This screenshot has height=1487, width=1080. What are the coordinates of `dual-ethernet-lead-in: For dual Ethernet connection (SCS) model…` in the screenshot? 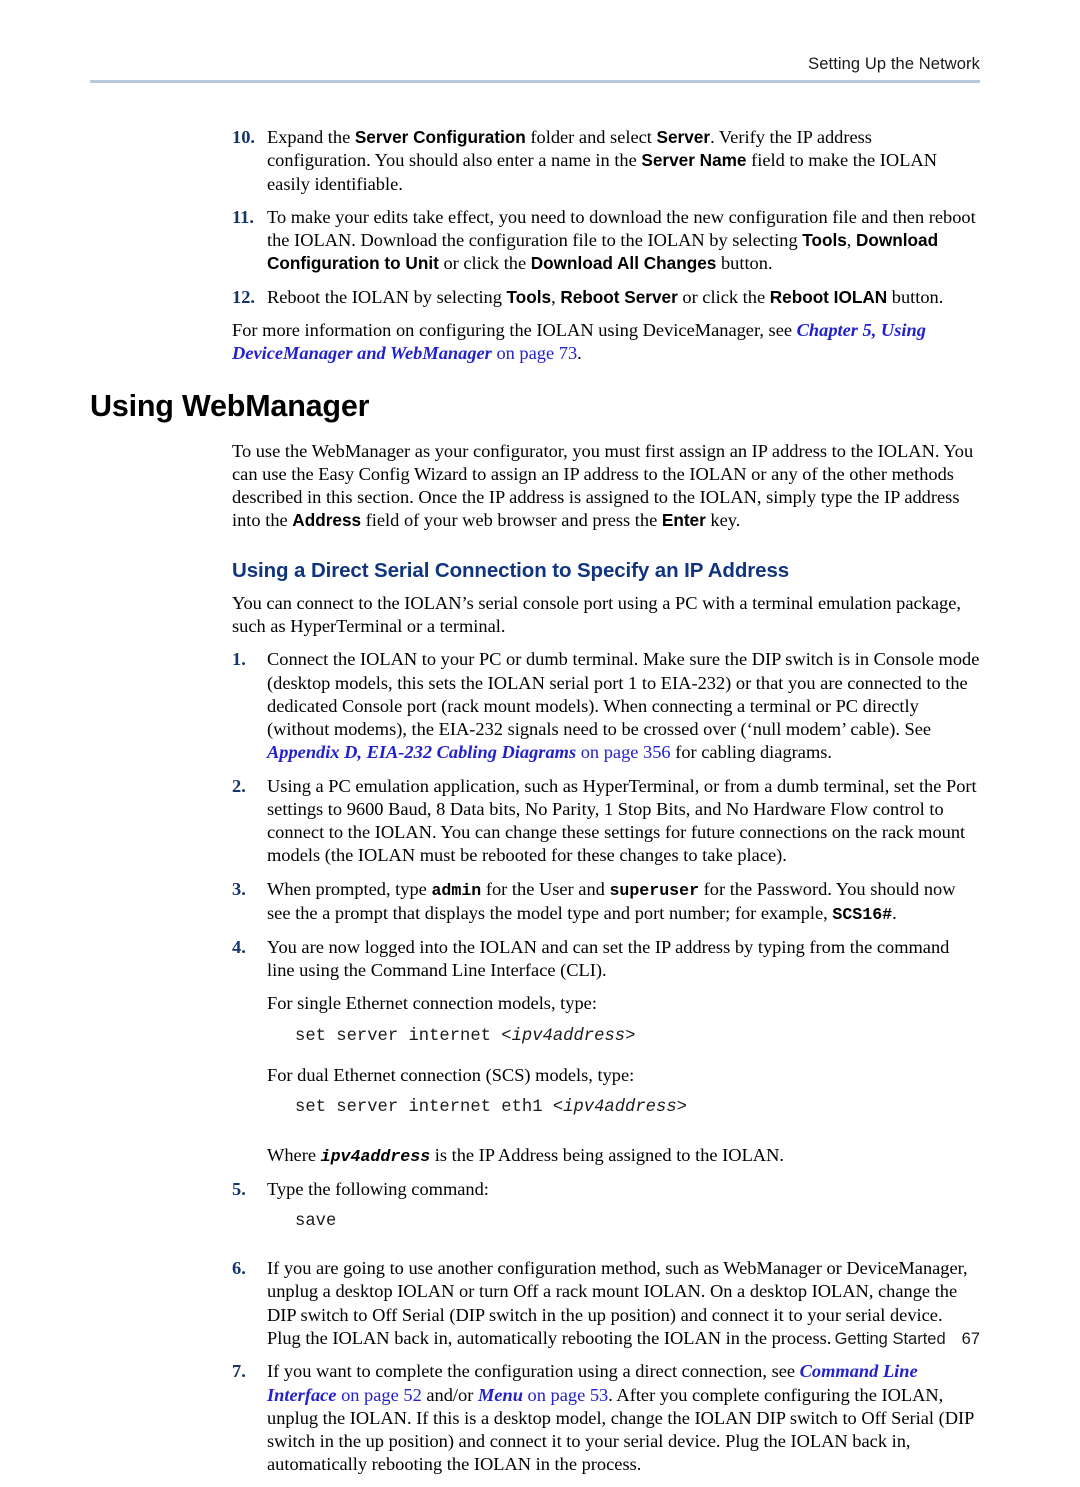 It's located at (451, 1074).